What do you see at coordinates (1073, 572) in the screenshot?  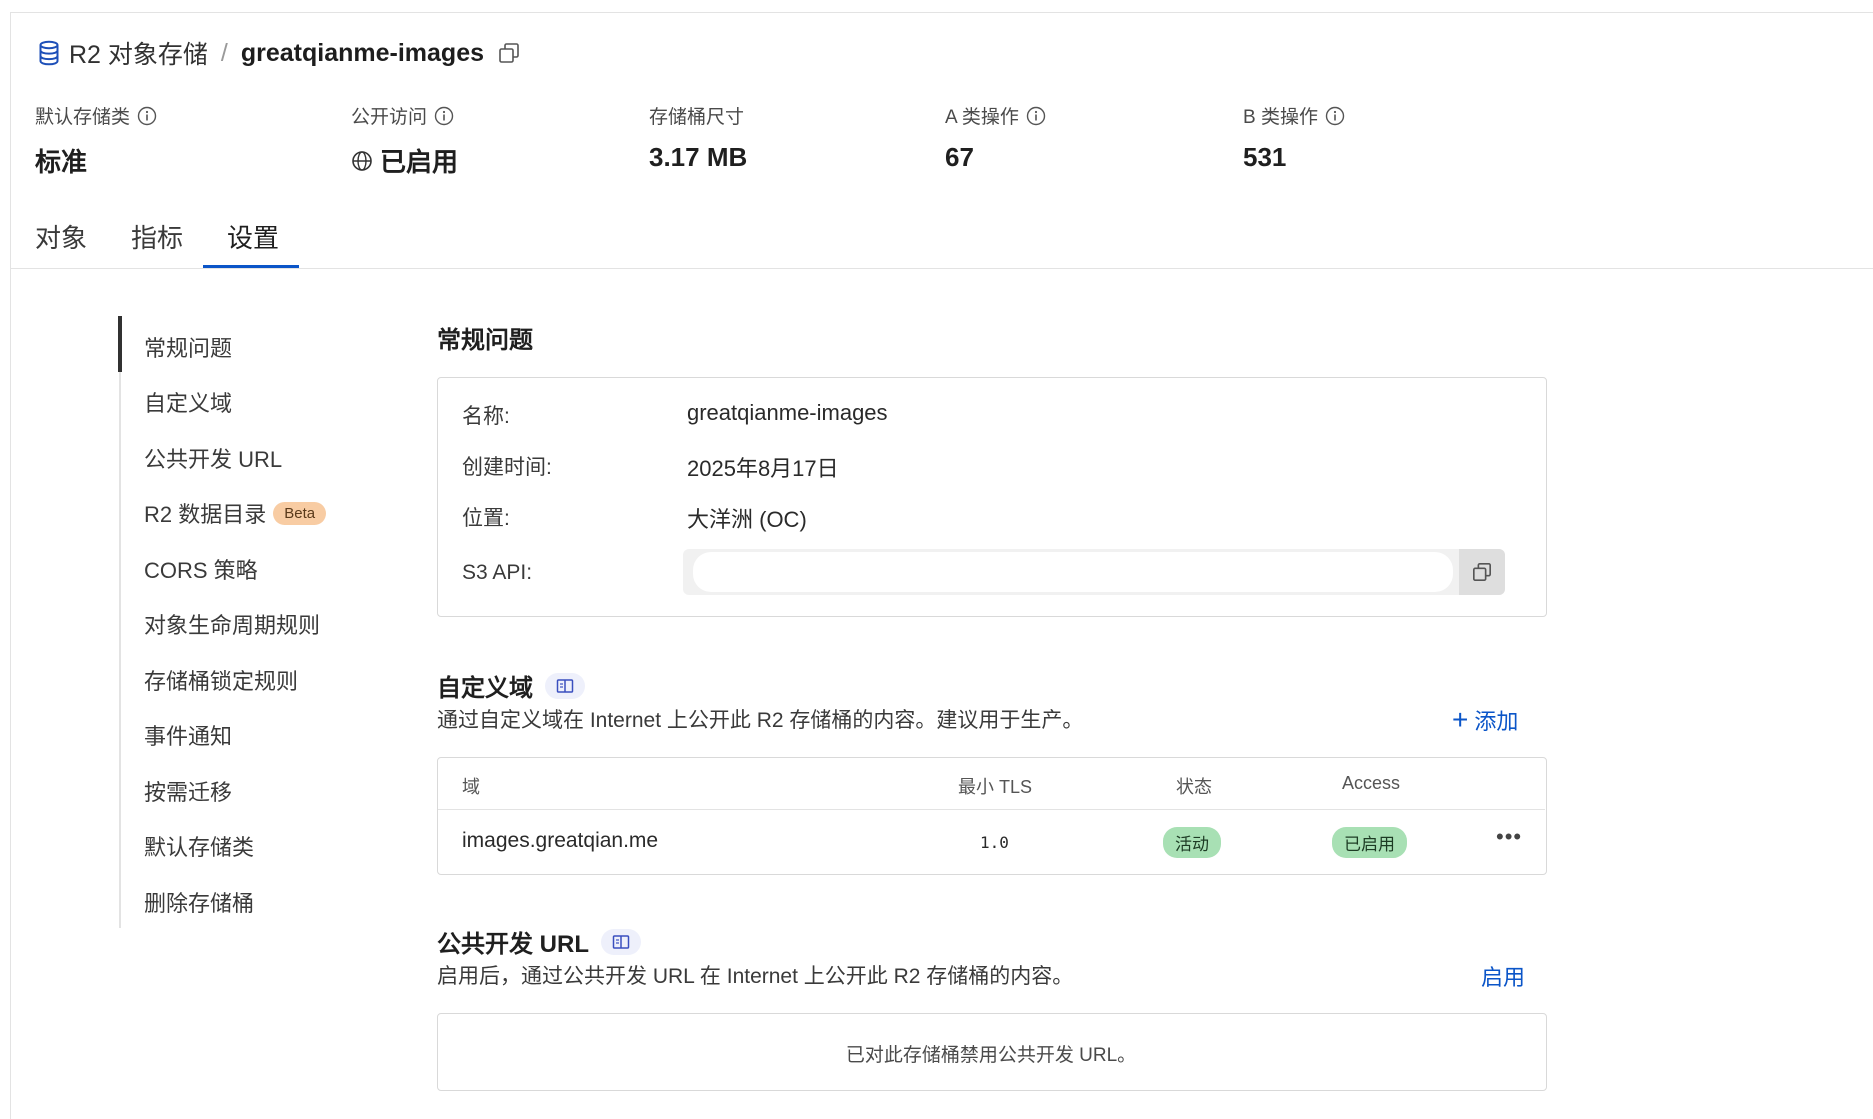 I see `s3-api-value-redacted` at bounding box center [1073, 572].